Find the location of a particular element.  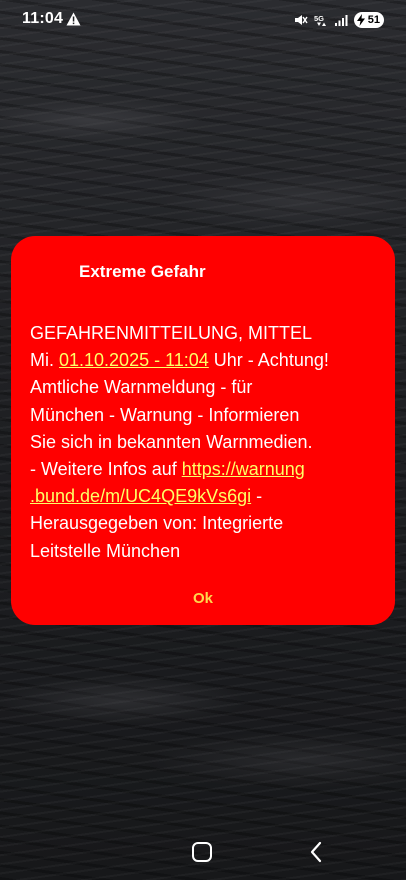

alert-triangle-icon is located at coordinates (73, 19).